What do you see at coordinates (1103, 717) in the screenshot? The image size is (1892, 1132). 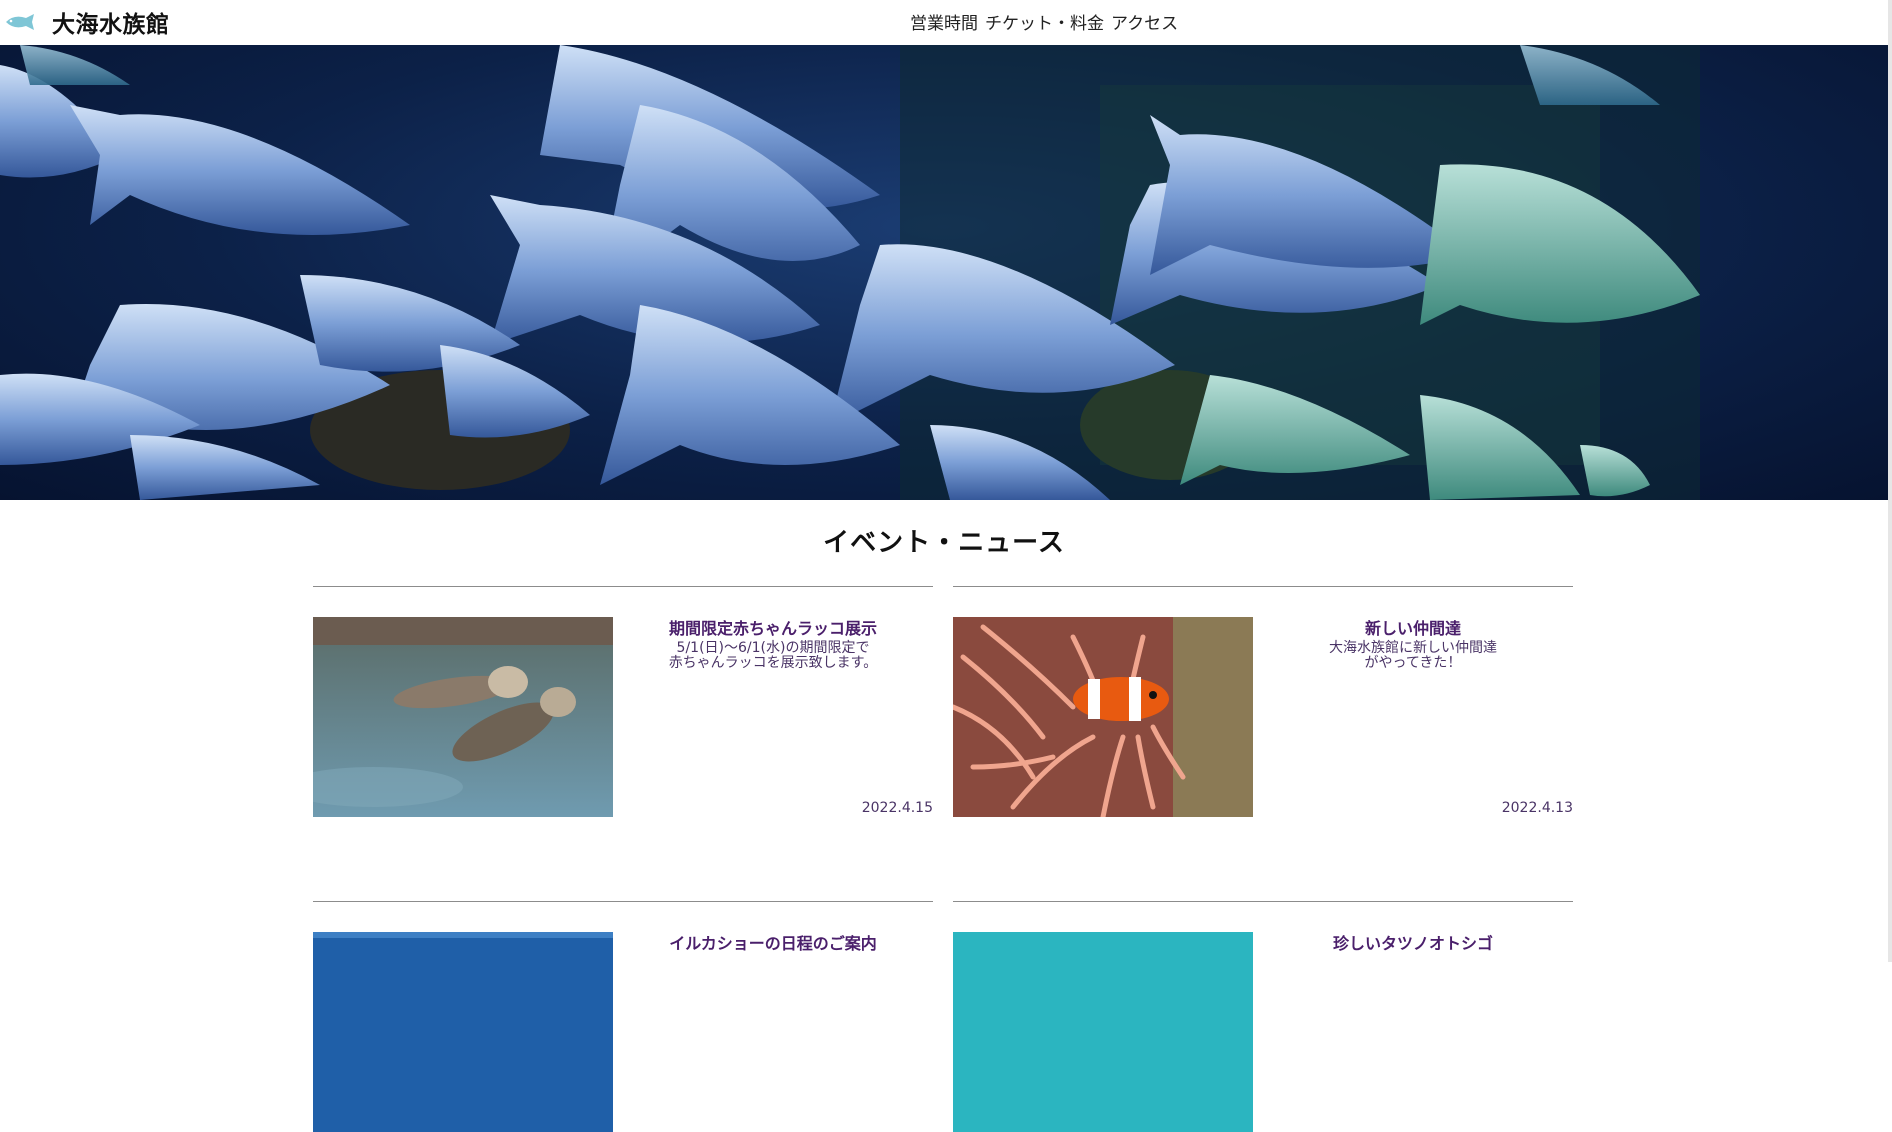 I see `clownfish-photo` at bounding box center [1103, 717].